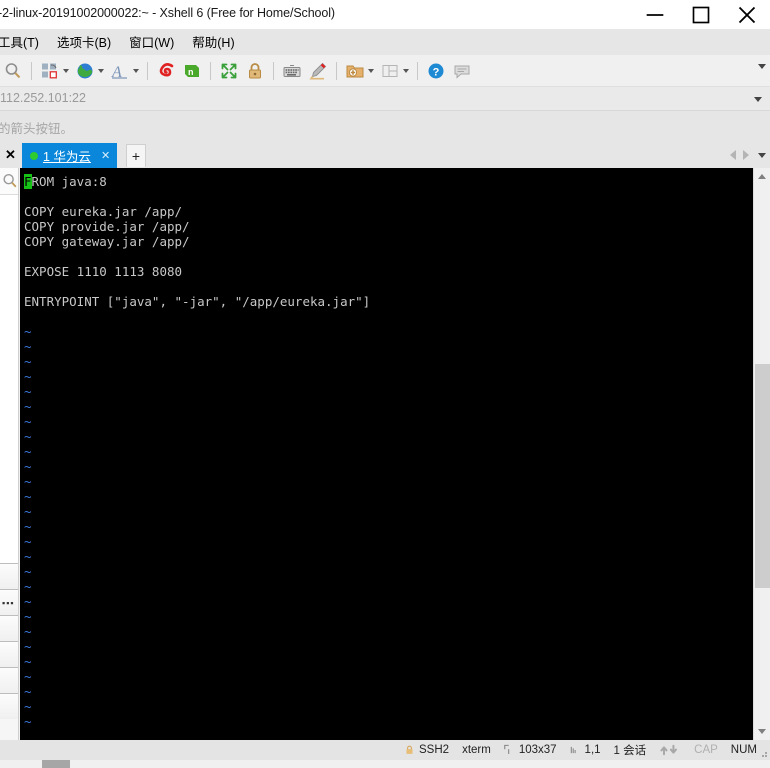 This screenshot has height=768, width=770. I want to click on new-tab-button: +, so click(136, 155).